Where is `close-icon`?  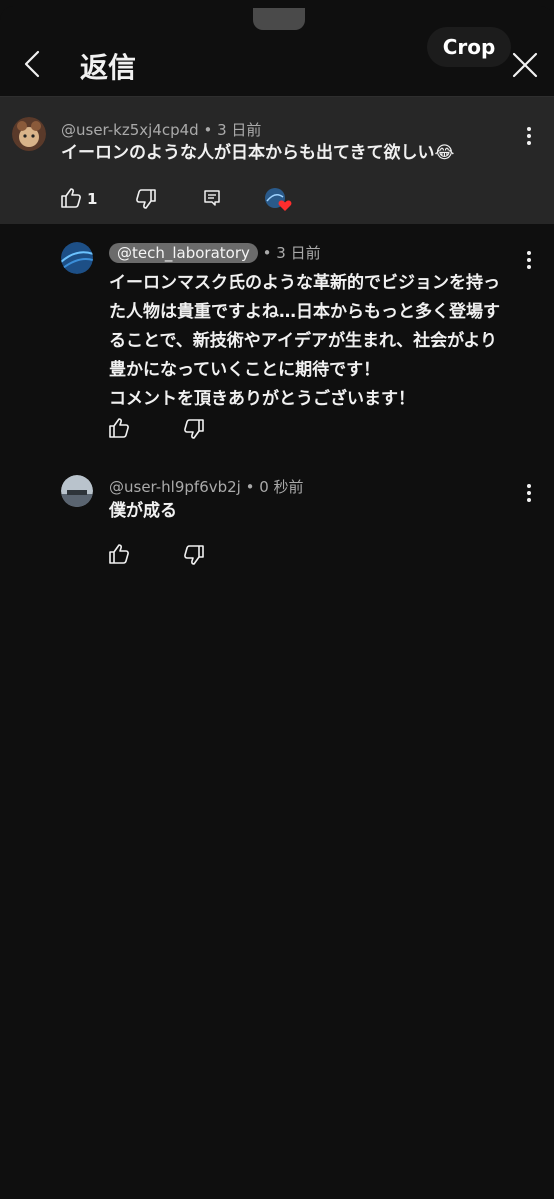
close-icon is located at coordinates (525, 65).